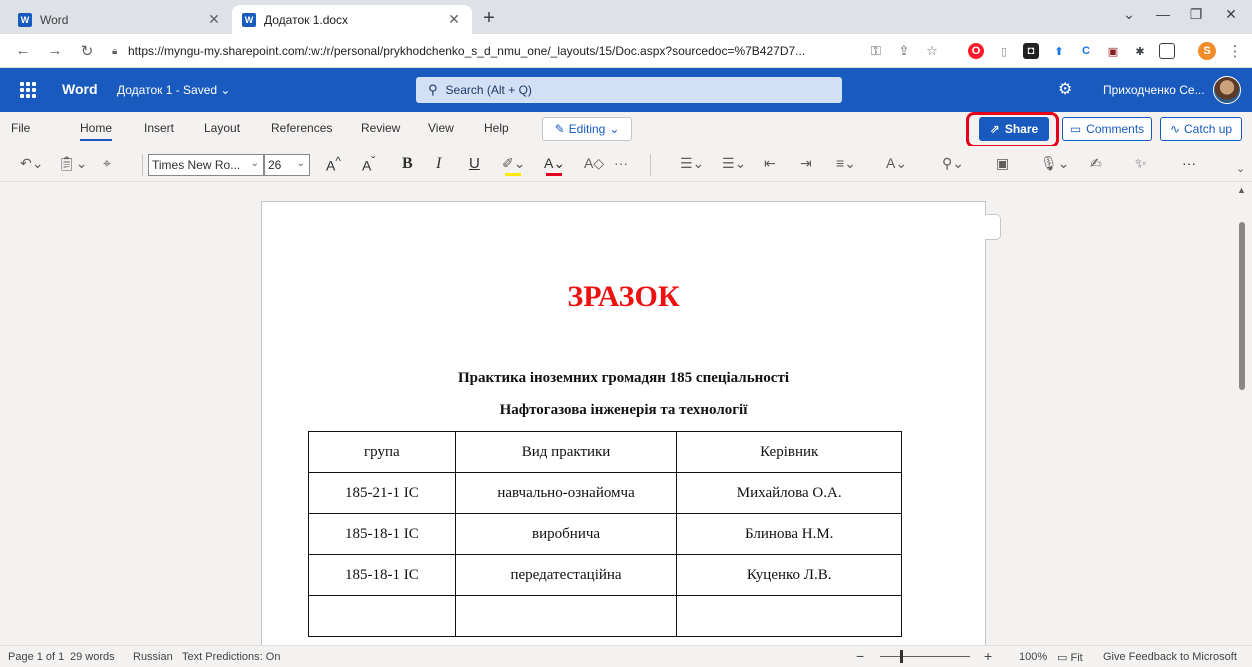 The image size is (1252, 667). I want to click on tab-help: Help, so click(496, 128).